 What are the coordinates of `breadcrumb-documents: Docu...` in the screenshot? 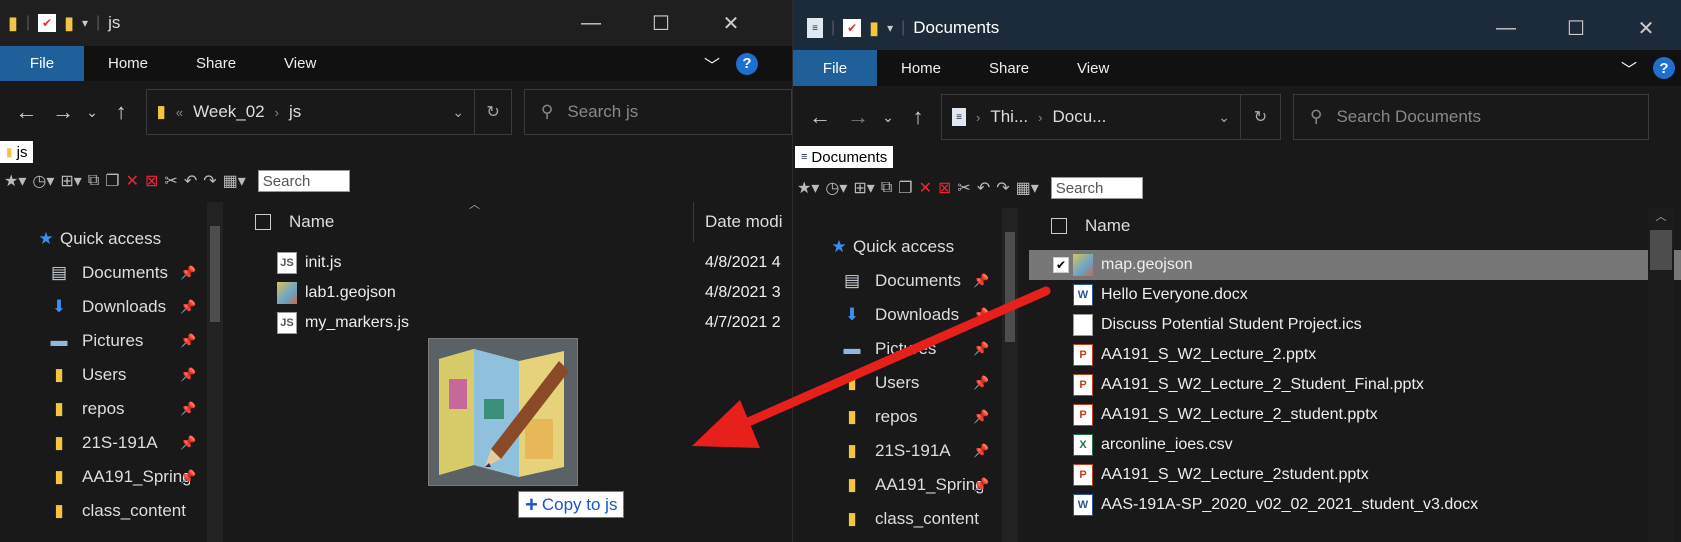 It's located at (1079, 117).